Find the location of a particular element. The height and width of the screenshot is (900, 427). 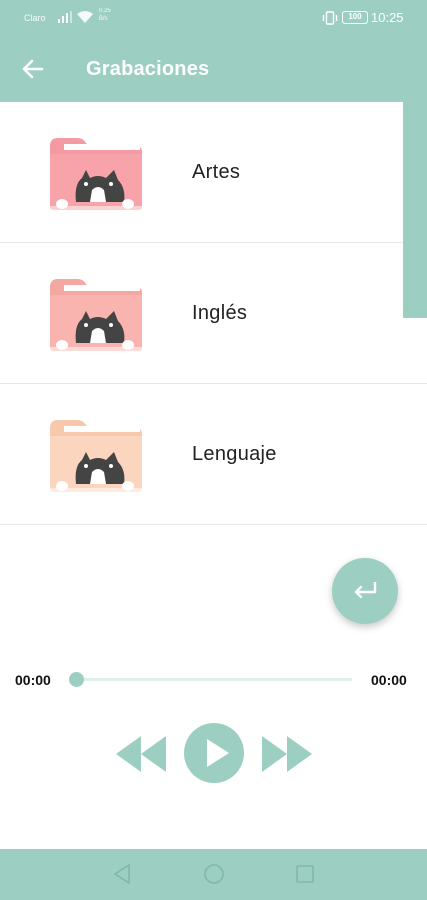

wifi-icon is located at coordinates (85, 17).